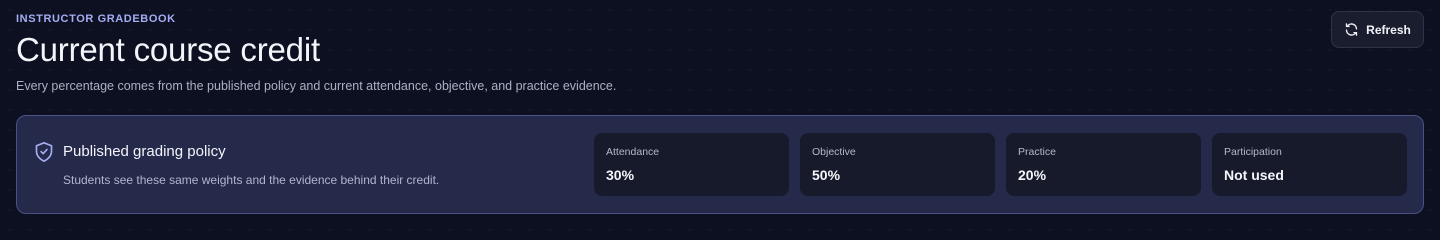 This screenshot has height=240, width=1440. I want to click on refresh-icon, so click(1351, 29).